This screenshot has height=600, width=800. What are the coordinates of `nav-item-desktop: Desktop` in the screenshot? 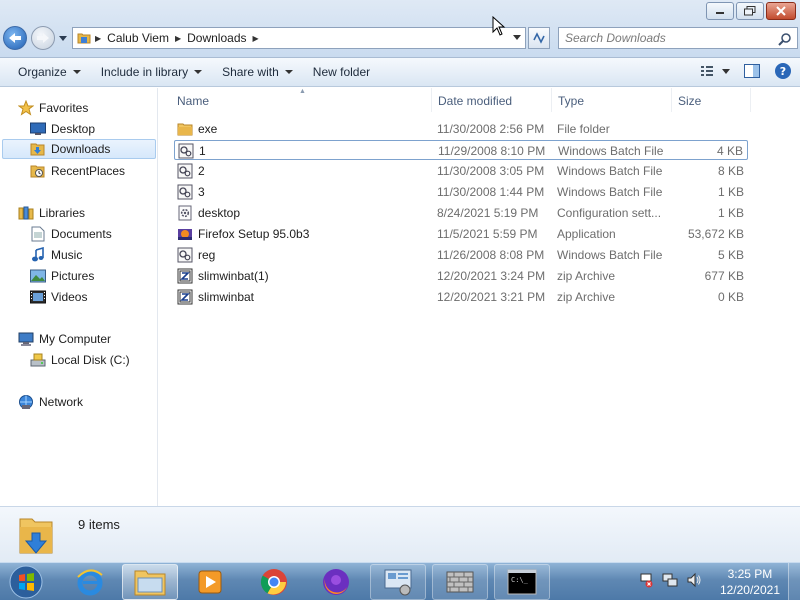 It's located at (62, 129).